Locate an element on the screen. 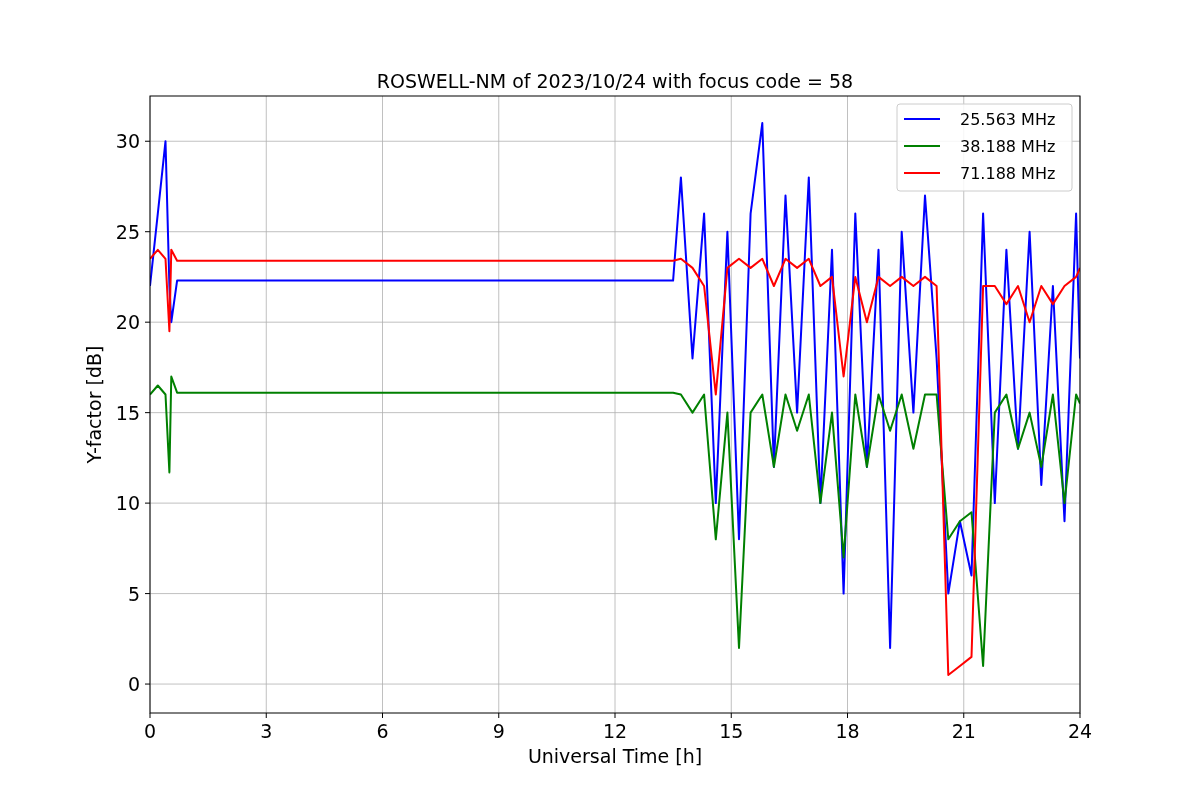  chart-title: ROSWELL-NM of 2023/10/24 with focus code = 58 is located at coordinates (615, 81).